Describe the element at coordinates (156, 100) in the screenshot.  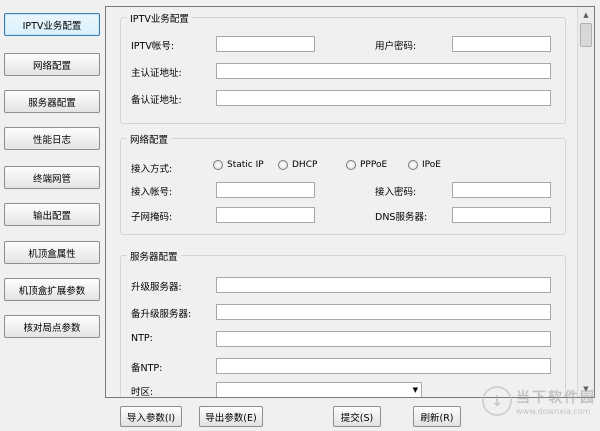
I see `backup-auth-label: 备认证地址:` at that location.